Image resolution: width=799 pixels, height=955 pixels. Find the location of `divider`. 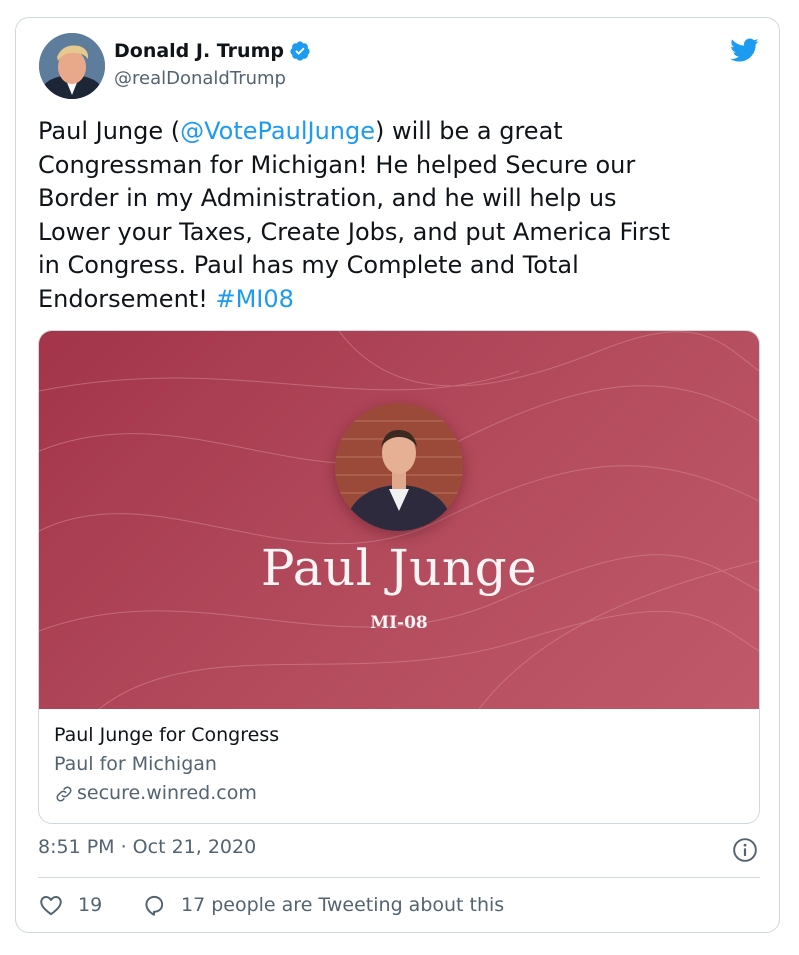

divider is located at coordinates (399, 877).